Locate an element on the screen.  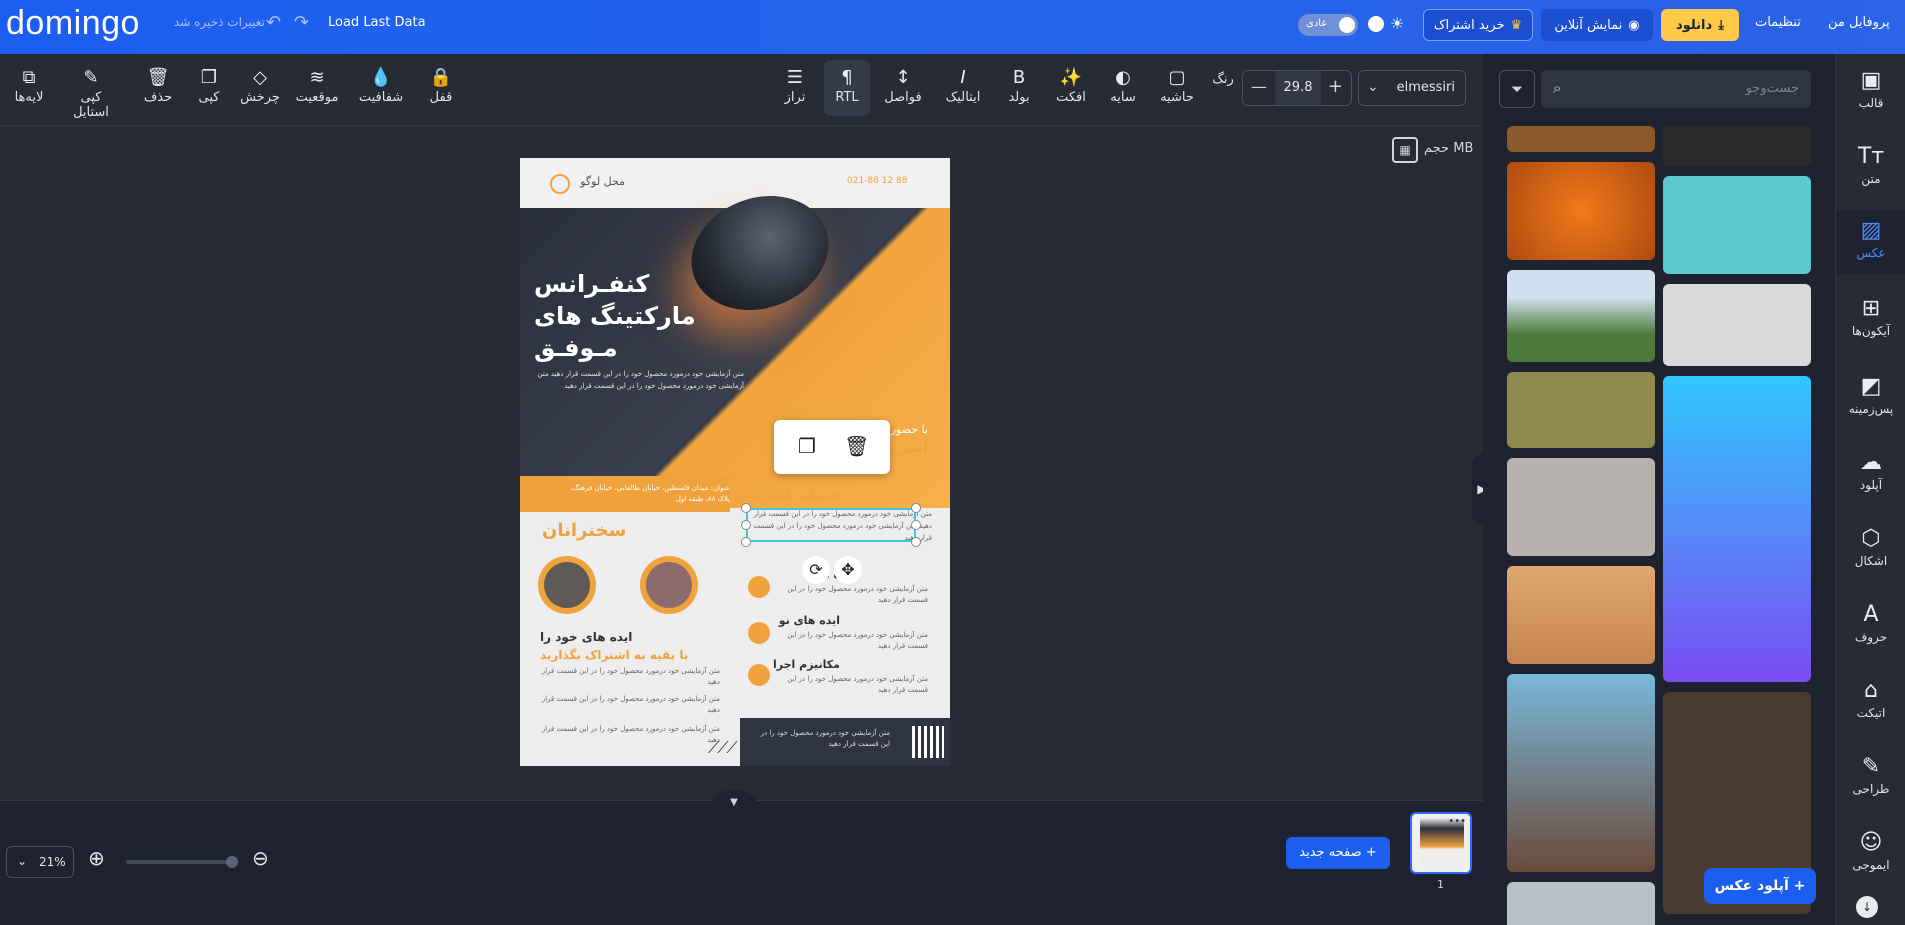
tool-opacity: 💧 شفافیت is located at coordinates (381, 85).